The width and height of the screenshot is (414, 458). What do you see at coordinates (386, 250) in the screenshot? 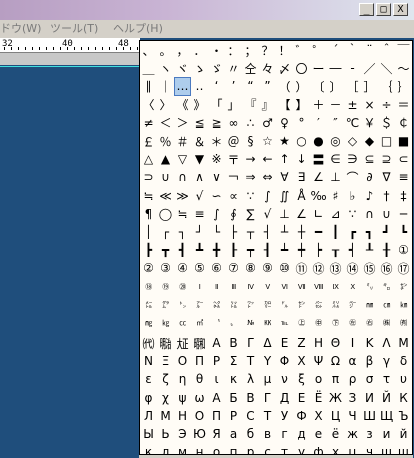
I see `symbol-cell: ╂` at bounding box center [386, 250].